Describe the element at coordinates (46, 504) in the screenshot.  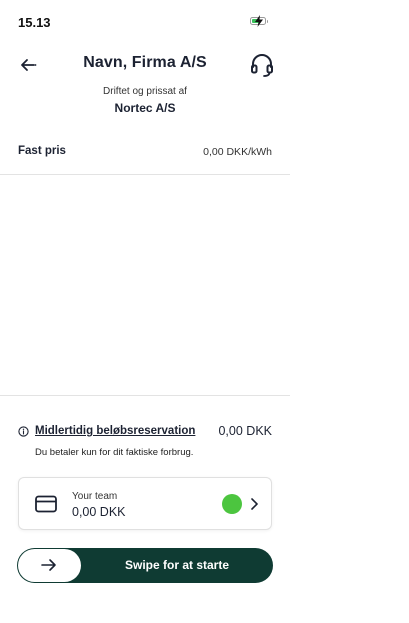
I see `credit-card-icon` at that location.